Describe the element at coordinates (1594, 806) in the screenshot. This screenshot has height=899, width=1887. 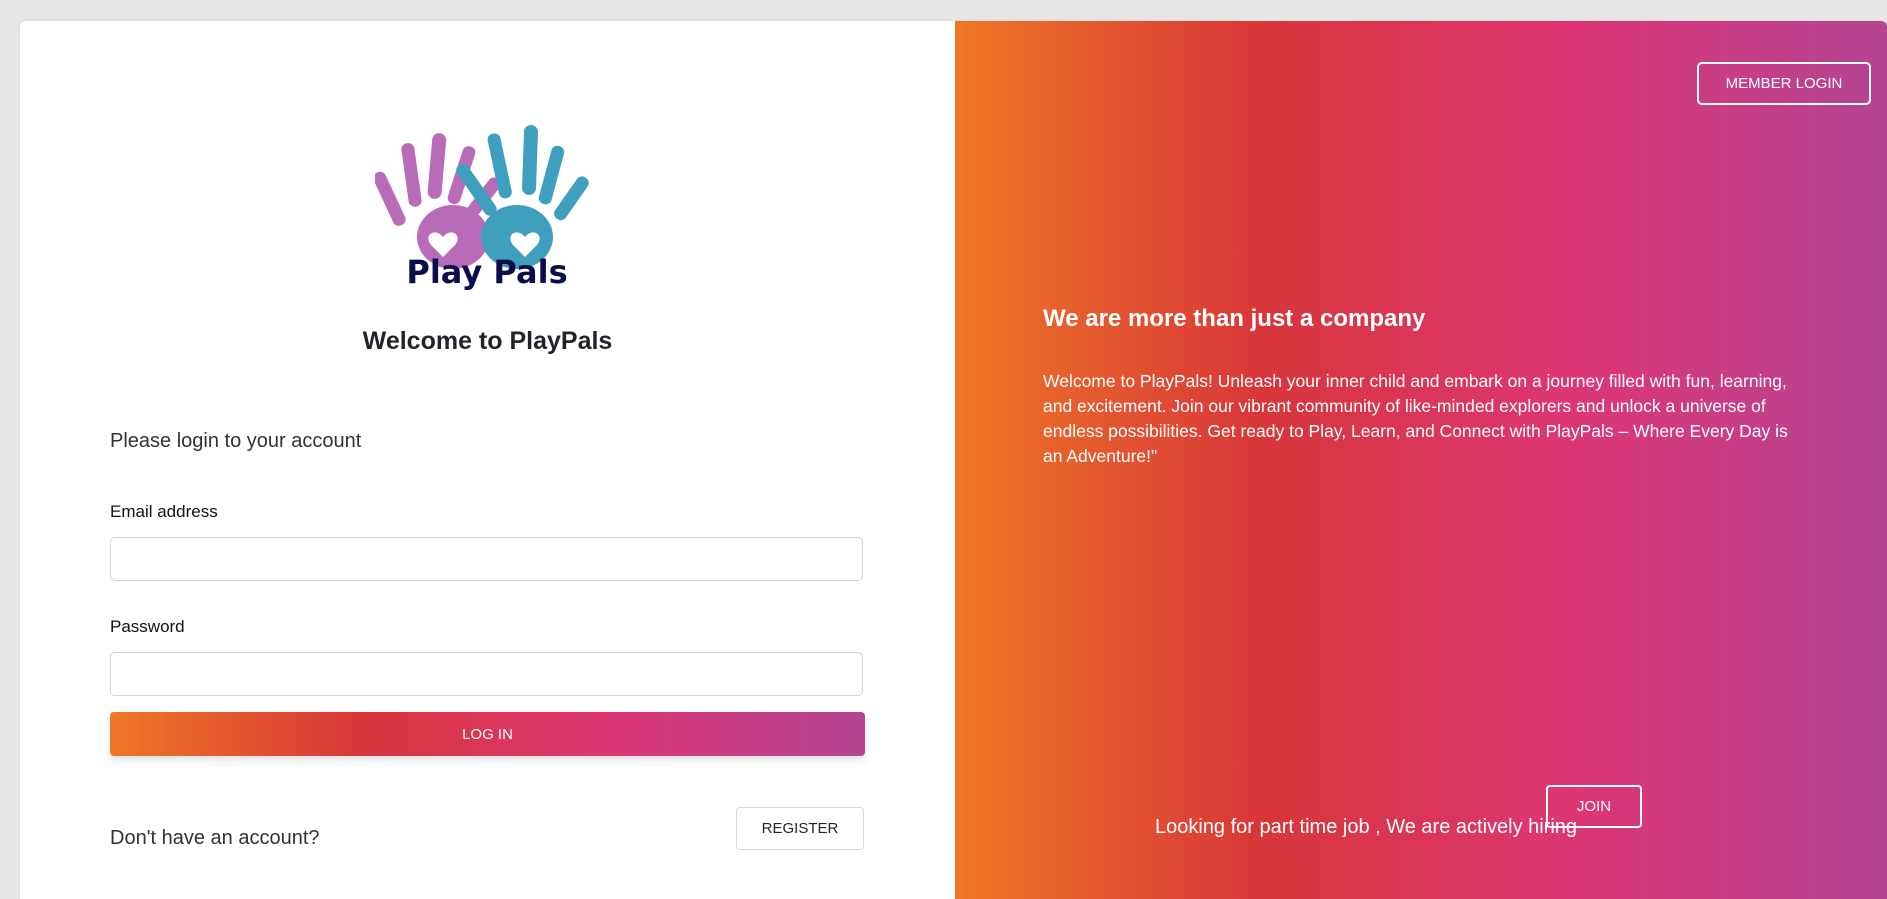
I see `join-button: JOIN` at that location.